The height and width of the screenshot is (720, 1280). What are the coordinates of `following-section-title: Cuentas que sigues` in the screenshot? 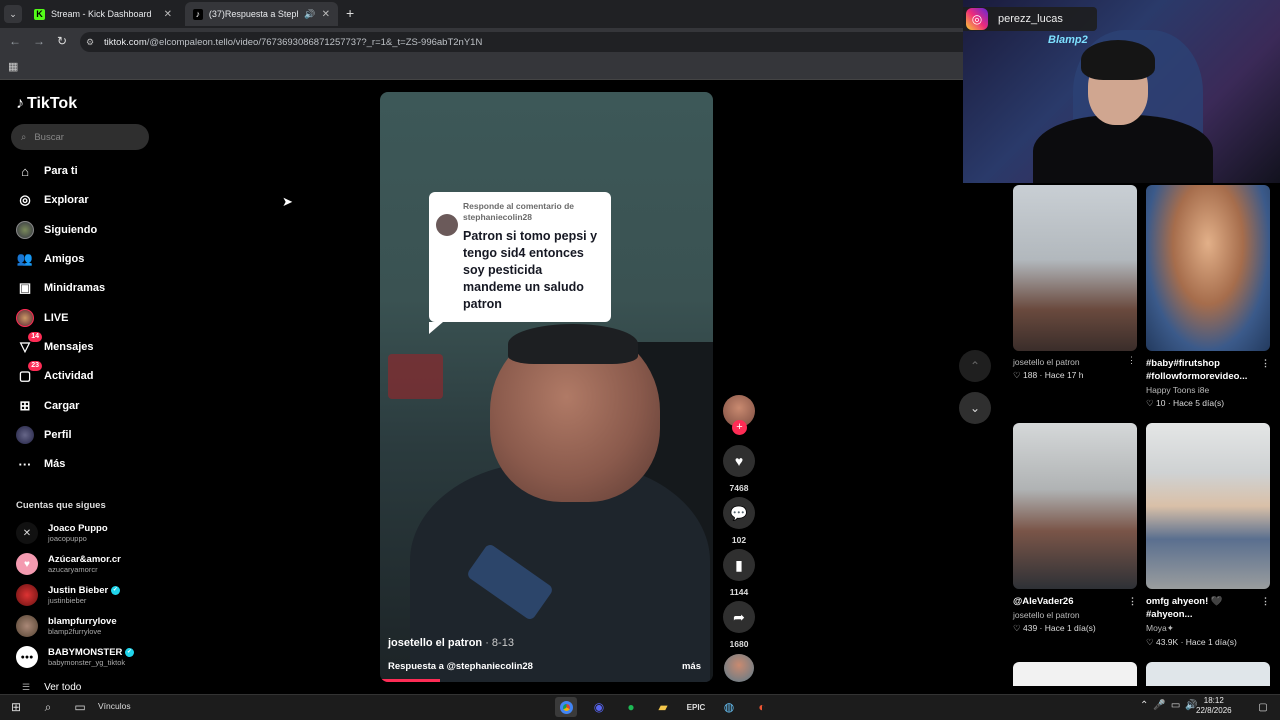 It's located at (61, 505).